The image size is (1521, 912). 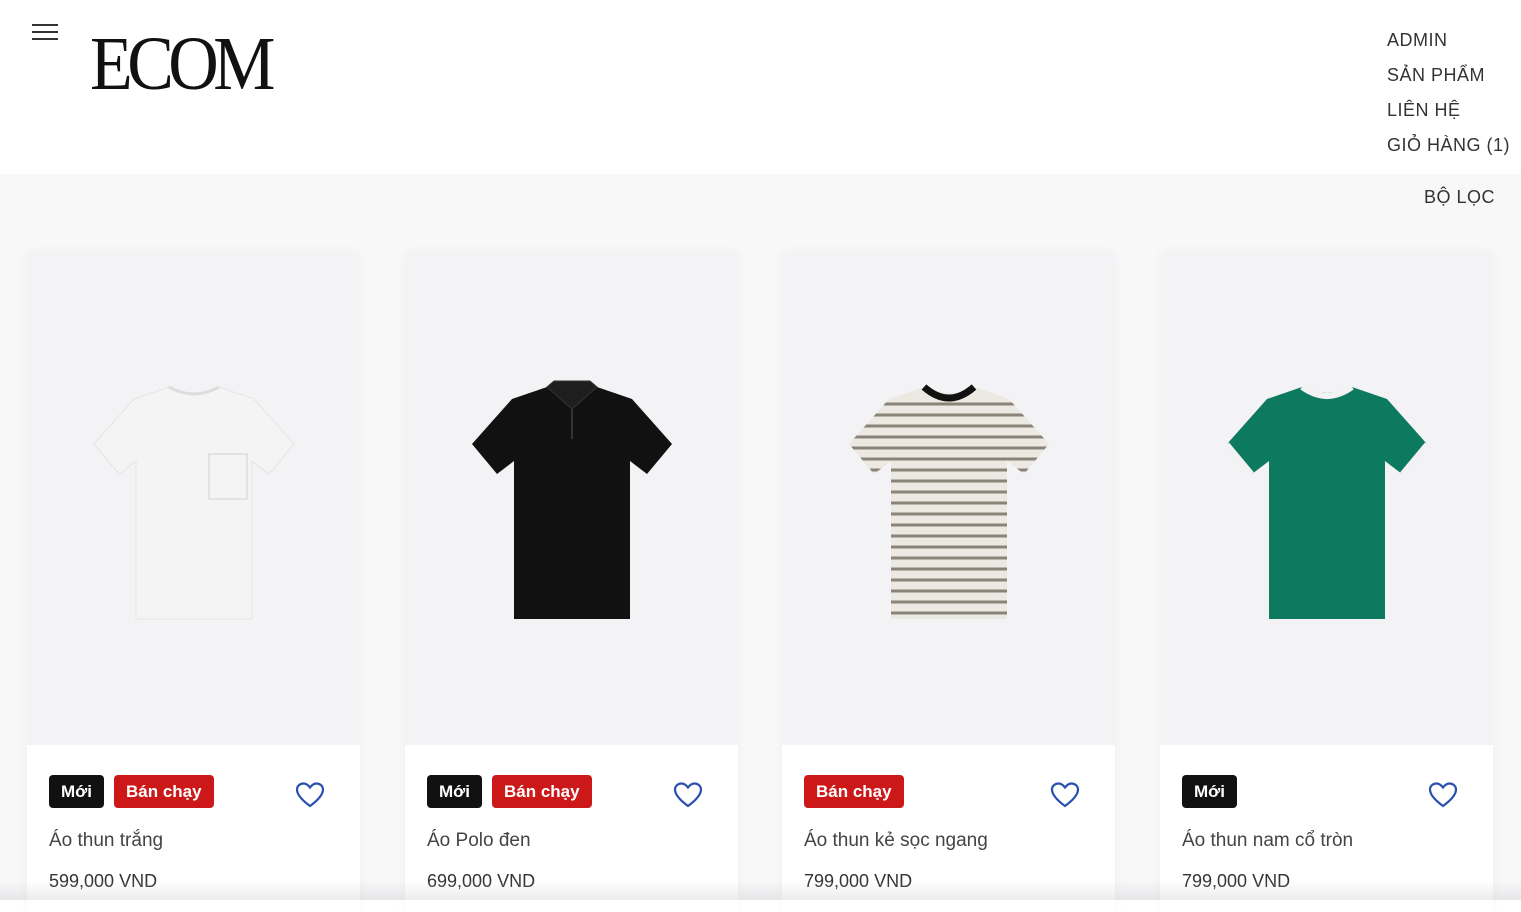 I want to click on top-nav: ADMIN SẢN PHẨM LIÊN HỆ GIỎ HÀNG (1), so click(x=1448, y=98).